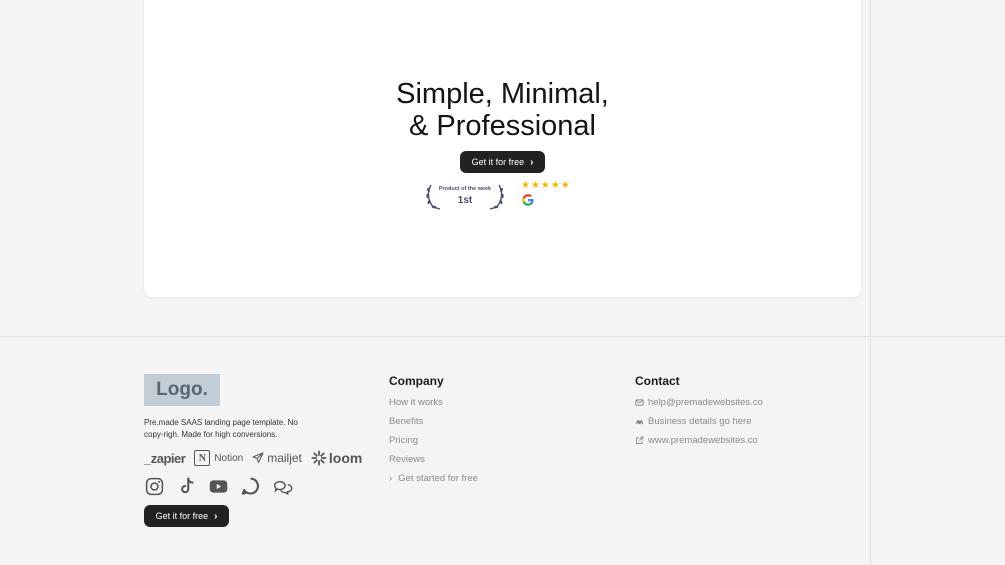  What do you see at coordinates (403, 440) in the screenshot?
I see `link-pricing: Pricing` at bounding box center [403, 440].